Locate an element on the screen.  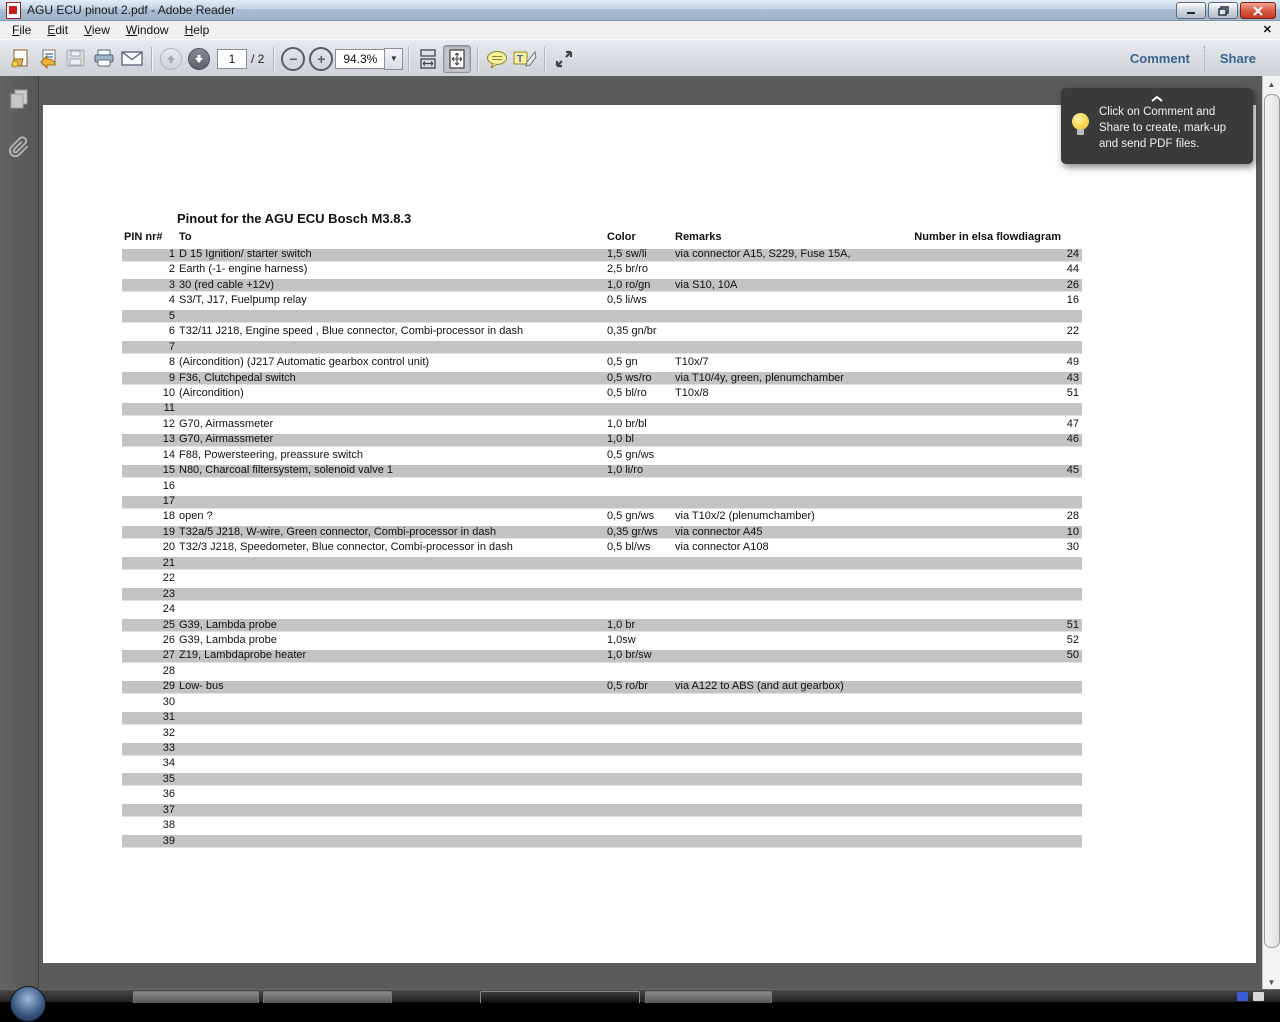
cell-pin: 36 is located at coordinates (168, 794).